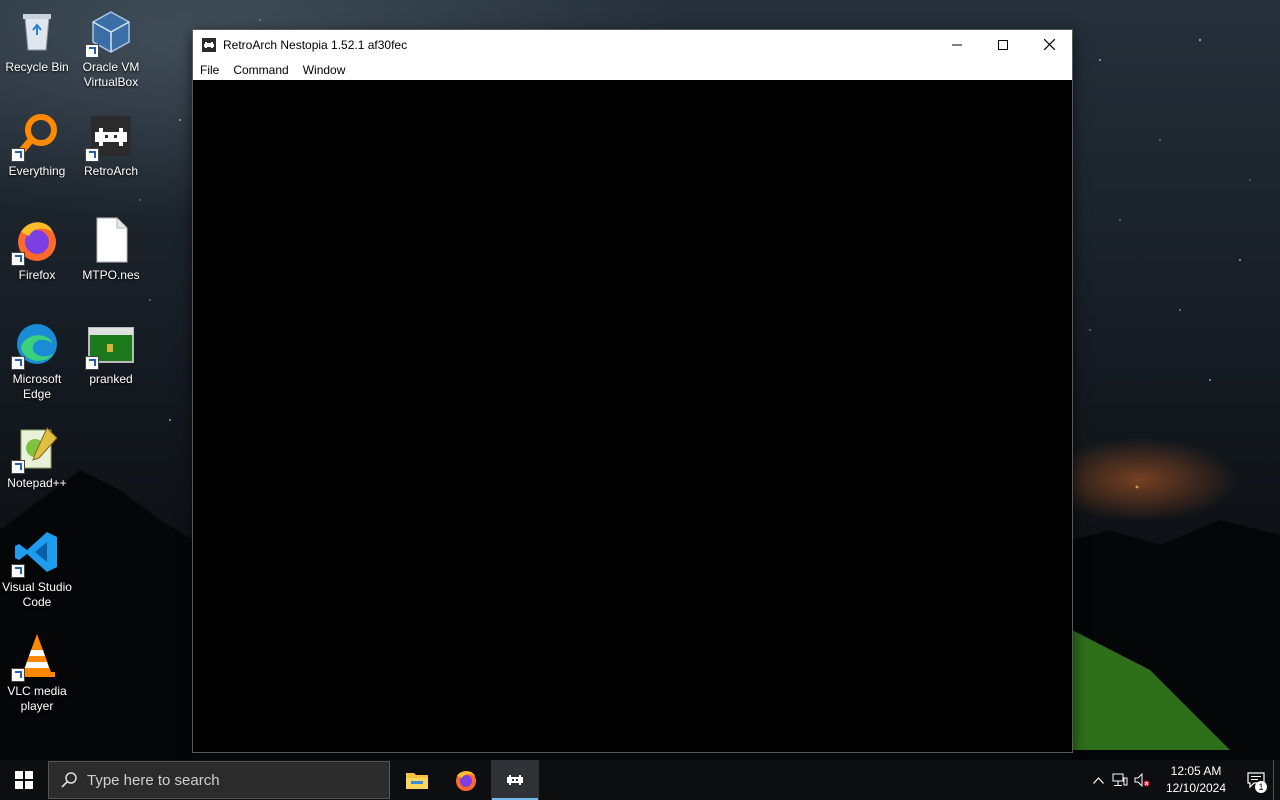  I want to click on desktop-icon-label: MTPO.nes, so click(111, 275).